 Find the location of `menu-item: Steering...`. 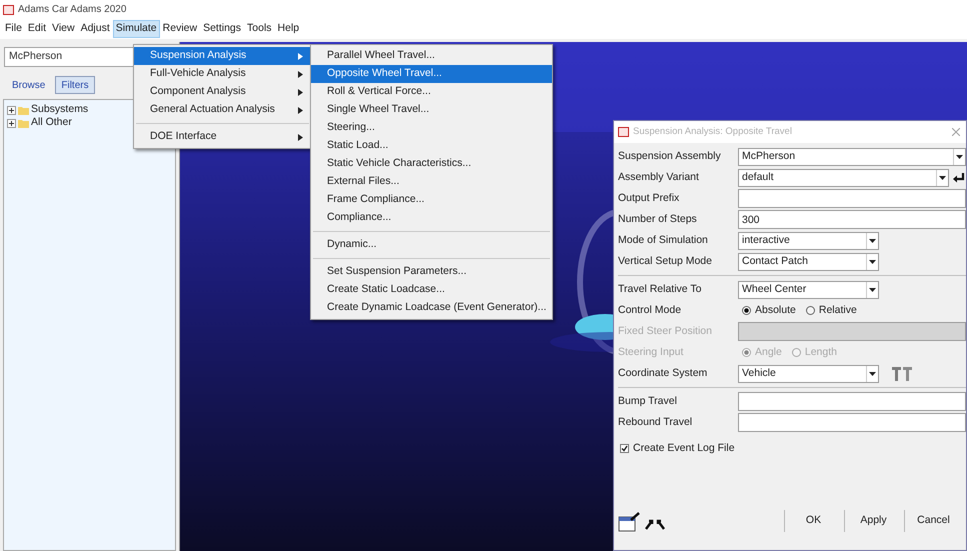

menu-item: Steering... is located at coordinates (431, 128).